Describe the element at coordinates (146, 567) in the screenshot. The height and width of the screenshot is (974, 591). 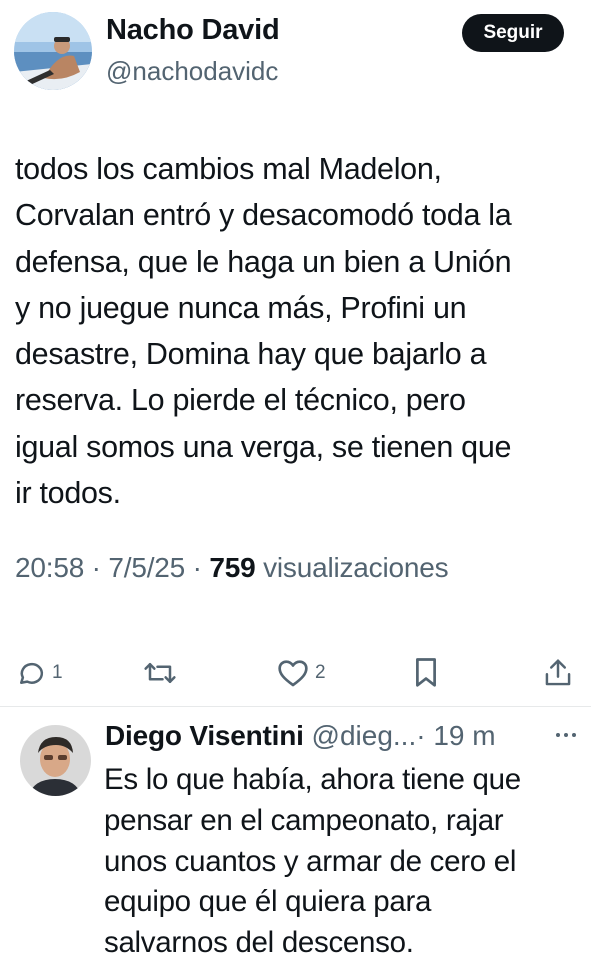
I see `tweet-date: 7/5/25` at that location.